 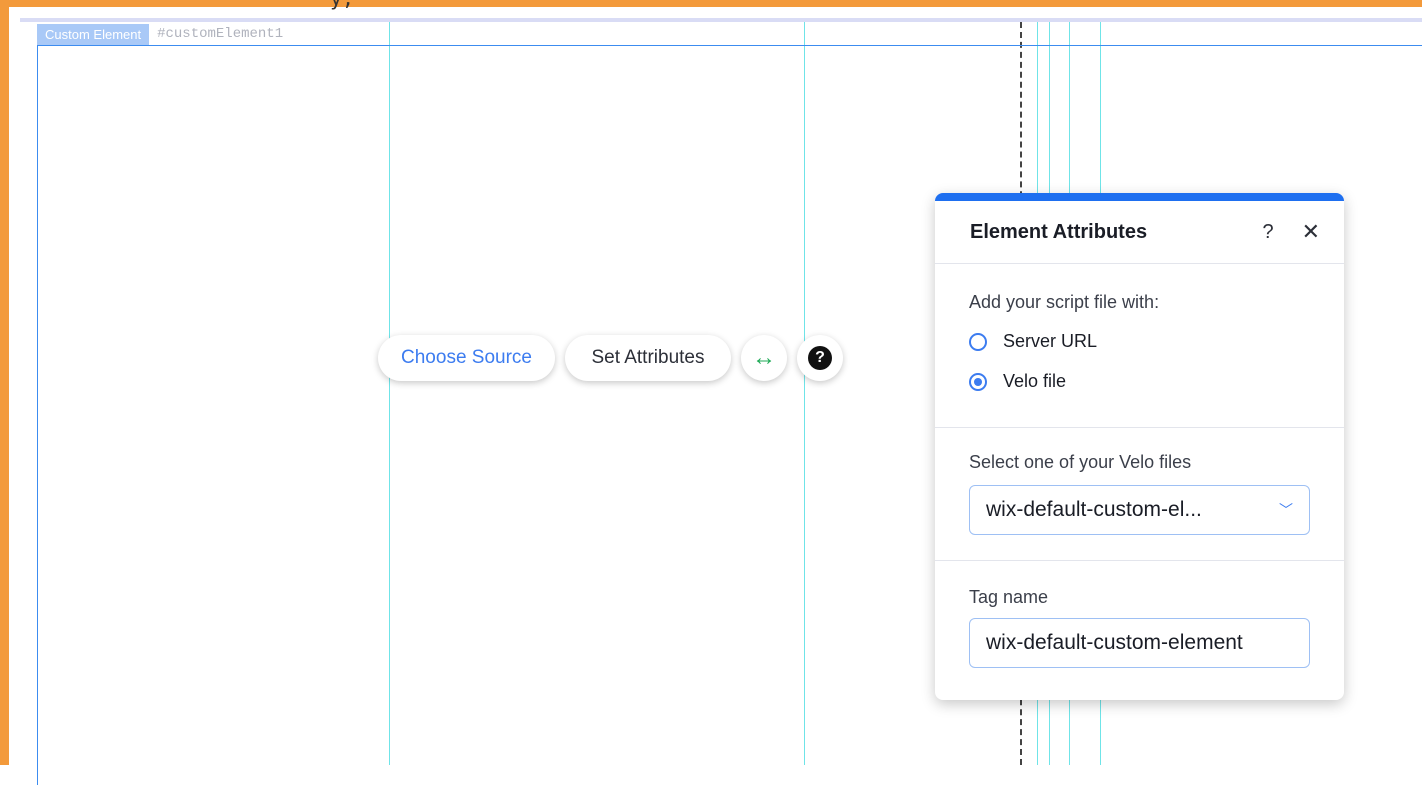 I want to click on radio-option-velo-file: Velo file, so click(x=1139, y=381).